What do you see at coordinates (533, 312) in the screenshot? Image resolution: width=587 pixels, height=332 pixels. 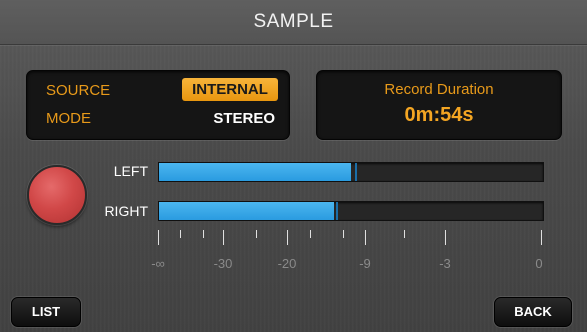 I see `back-button: BACK` at bounding box center [533, 312].